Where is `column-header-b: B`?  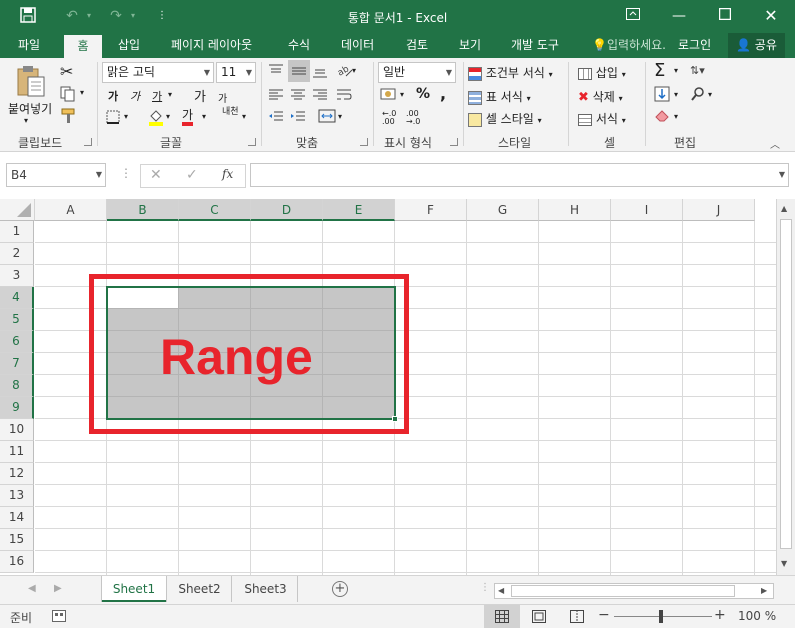 column-header-b: B is located at coordinates (143, 210).